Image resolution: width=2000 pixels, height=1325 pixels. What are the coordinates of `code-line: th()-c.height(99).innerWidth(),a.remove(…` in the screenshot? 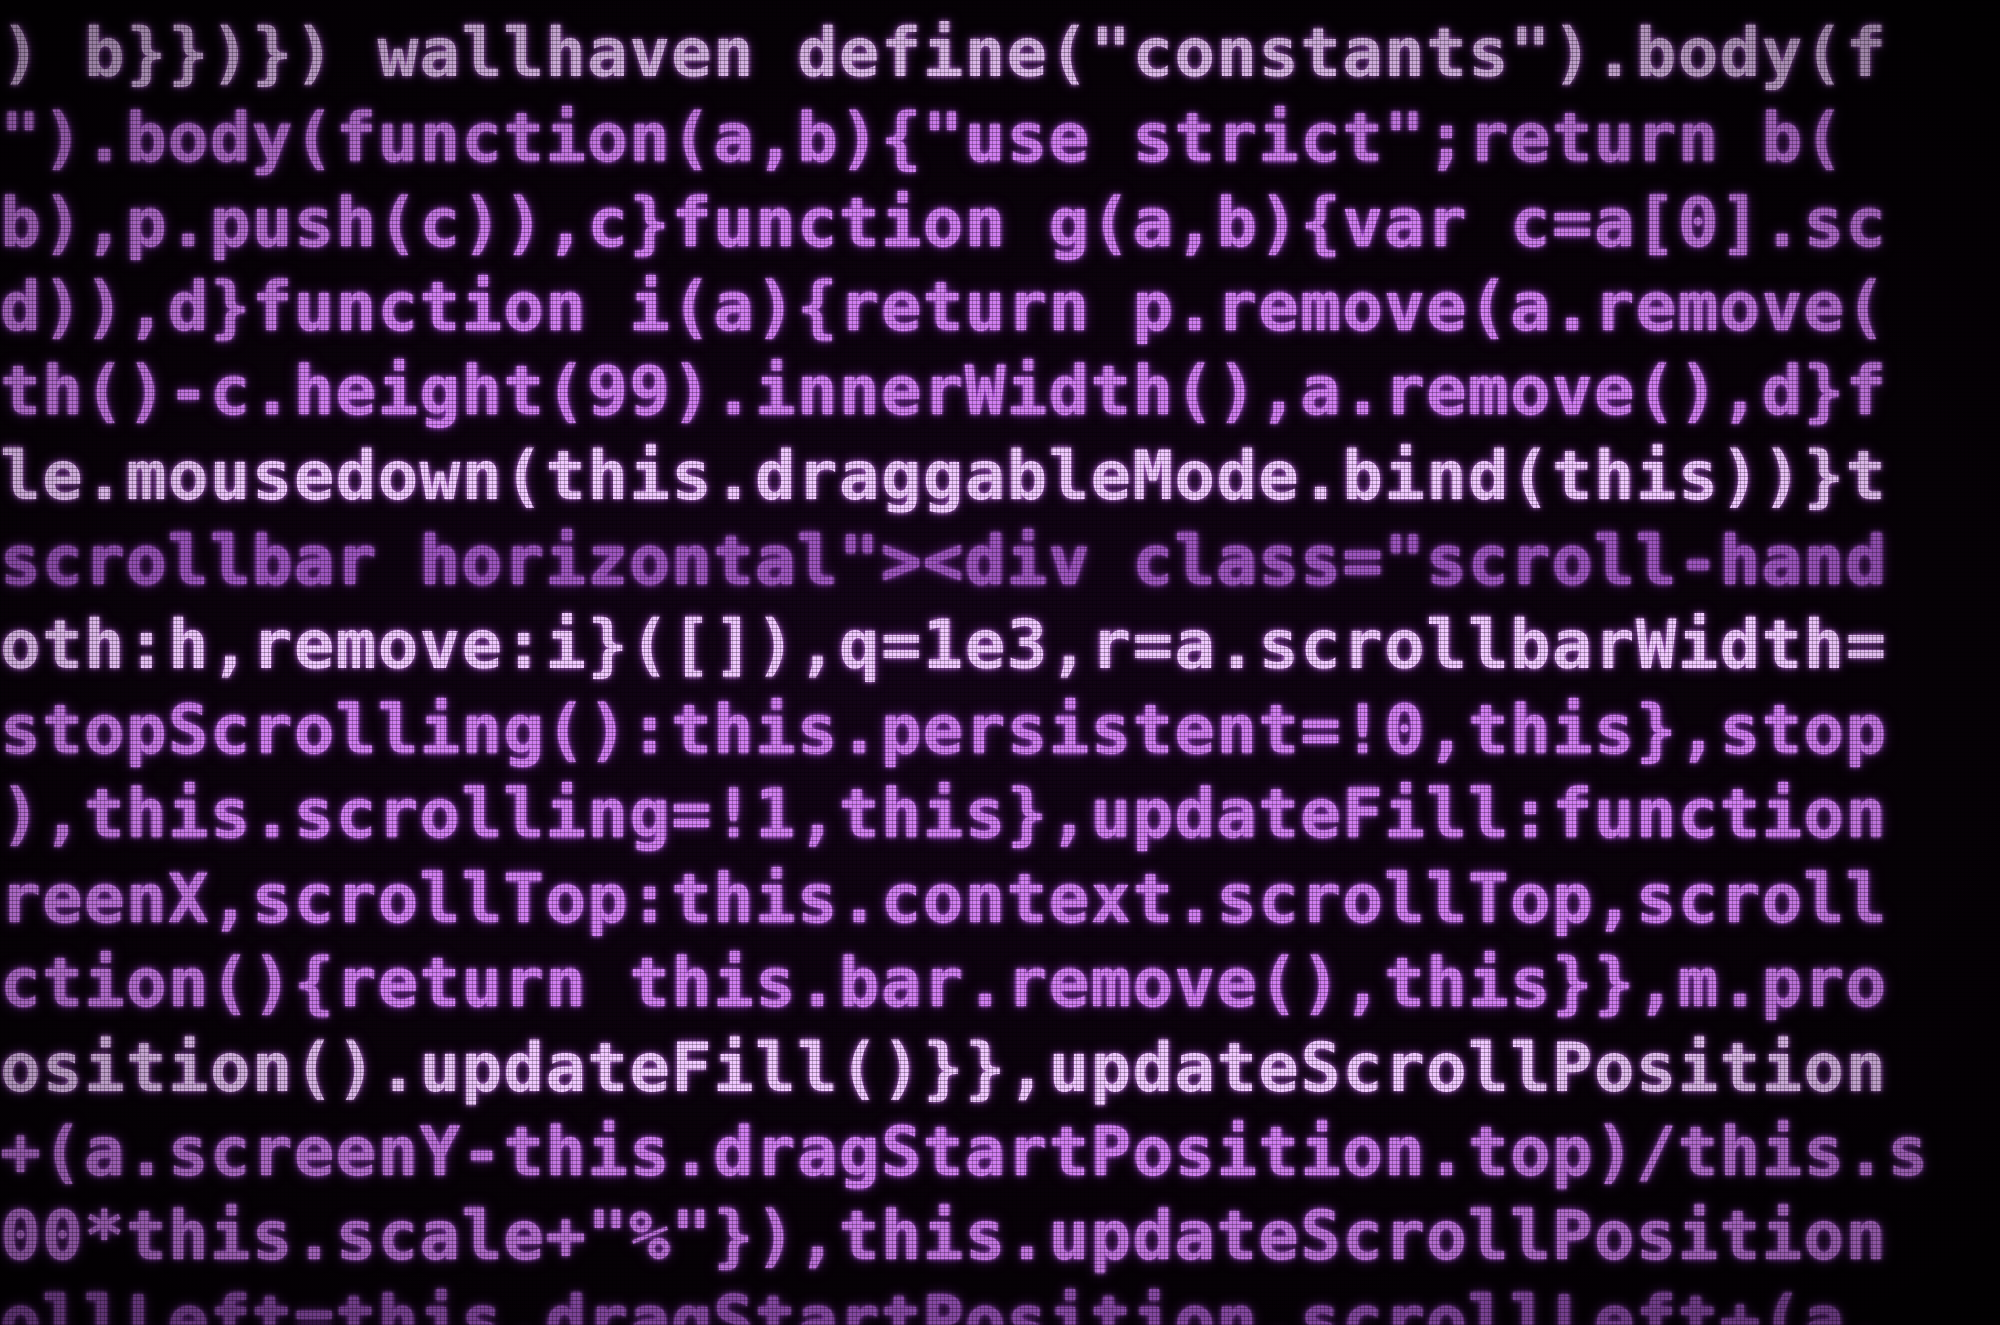 It's located at (944, 391).